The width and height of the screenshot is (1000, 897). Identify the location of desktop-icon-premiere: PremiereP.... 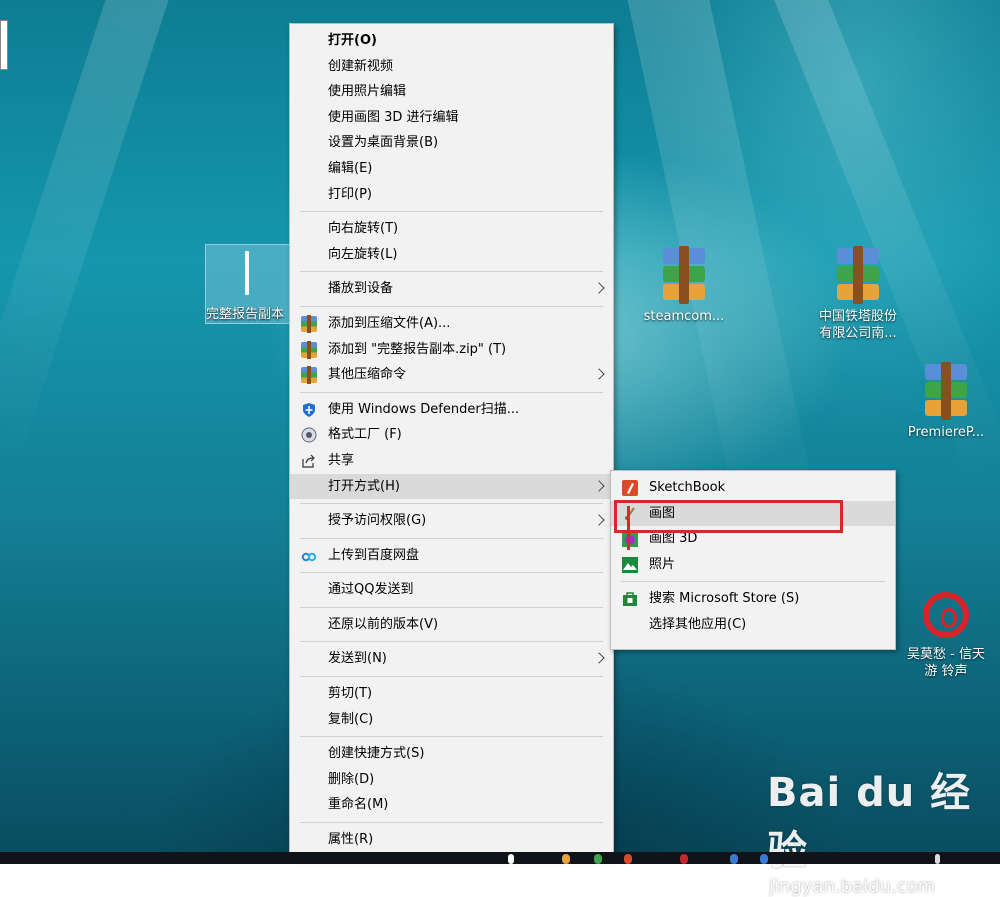
(946, 401).